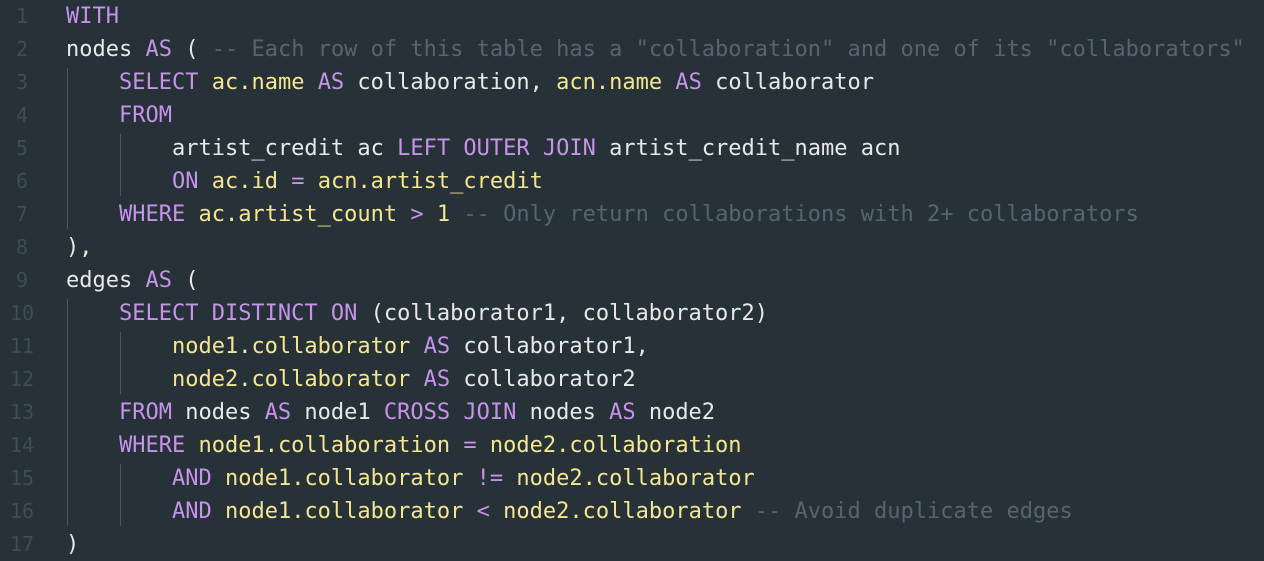  I want to click on code-line: 12 node2.collaborator AS collaborator2, so click(632, 379).